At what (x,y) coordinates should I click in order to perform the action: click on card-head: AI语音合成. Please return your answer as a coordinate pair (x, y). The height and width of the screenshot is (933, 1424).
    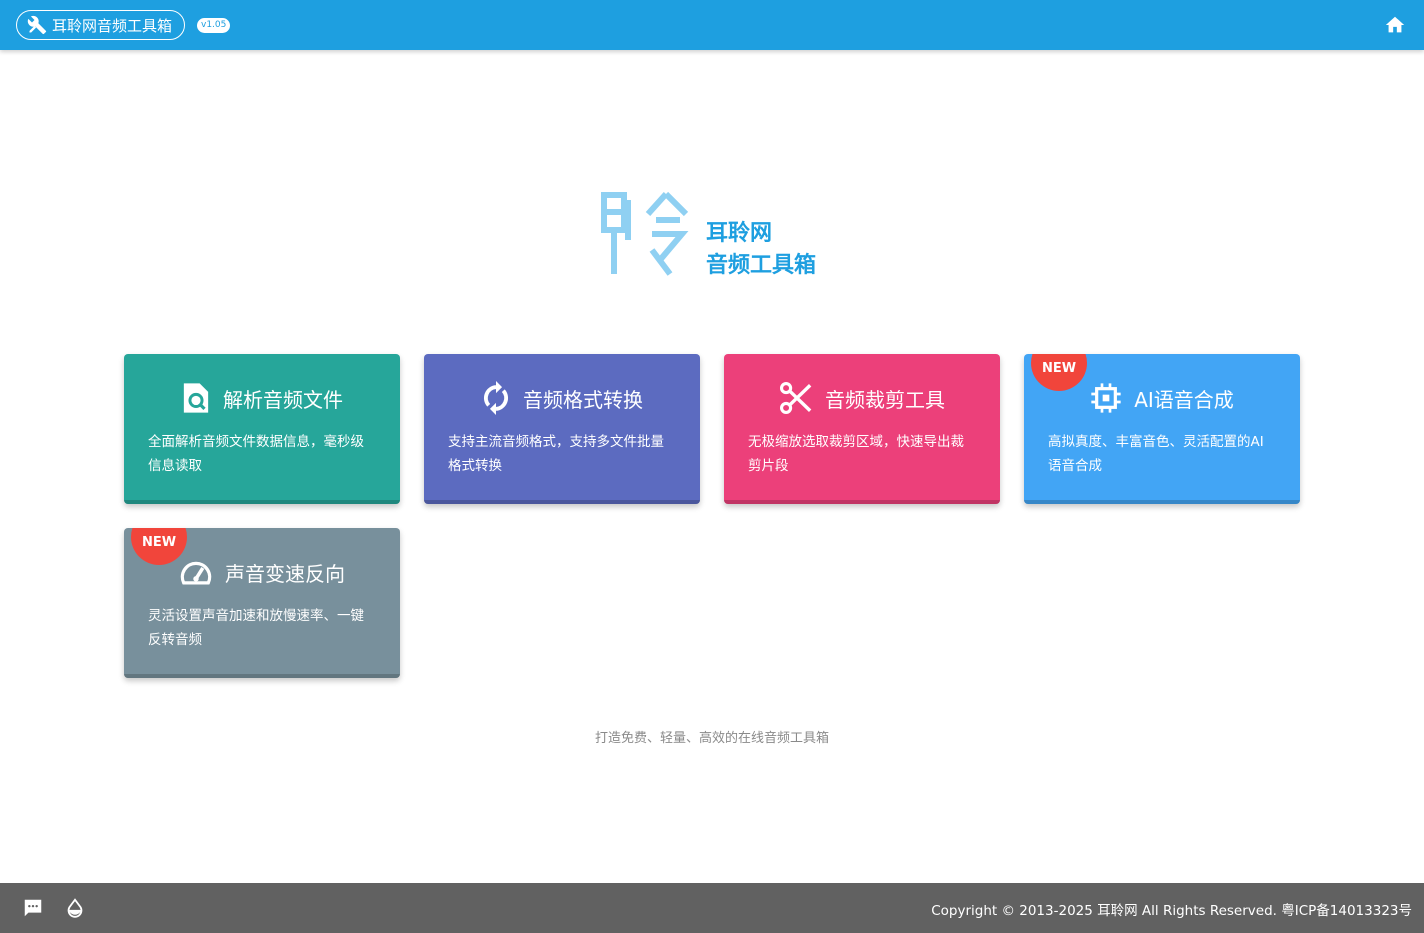
    Looking at the image, I should click on (1162, 398).